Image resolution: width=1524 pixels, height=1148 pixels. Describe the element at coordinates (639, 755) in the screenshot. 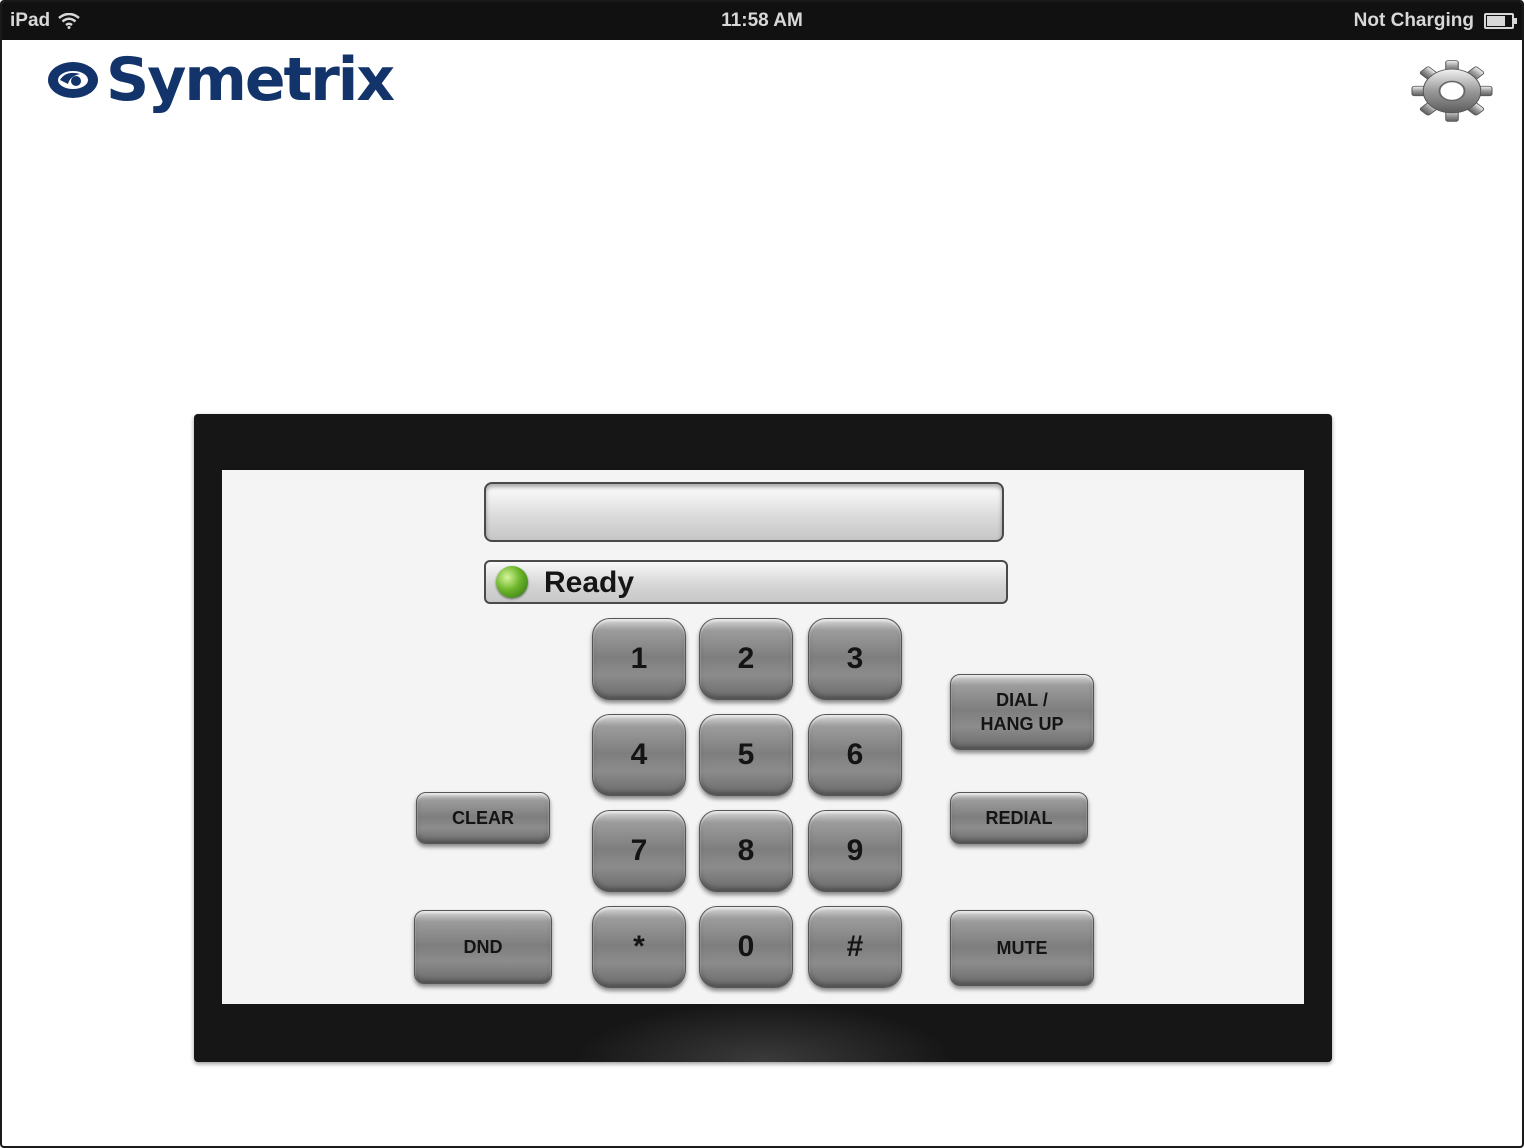

I see `key-4: 4` at that location.